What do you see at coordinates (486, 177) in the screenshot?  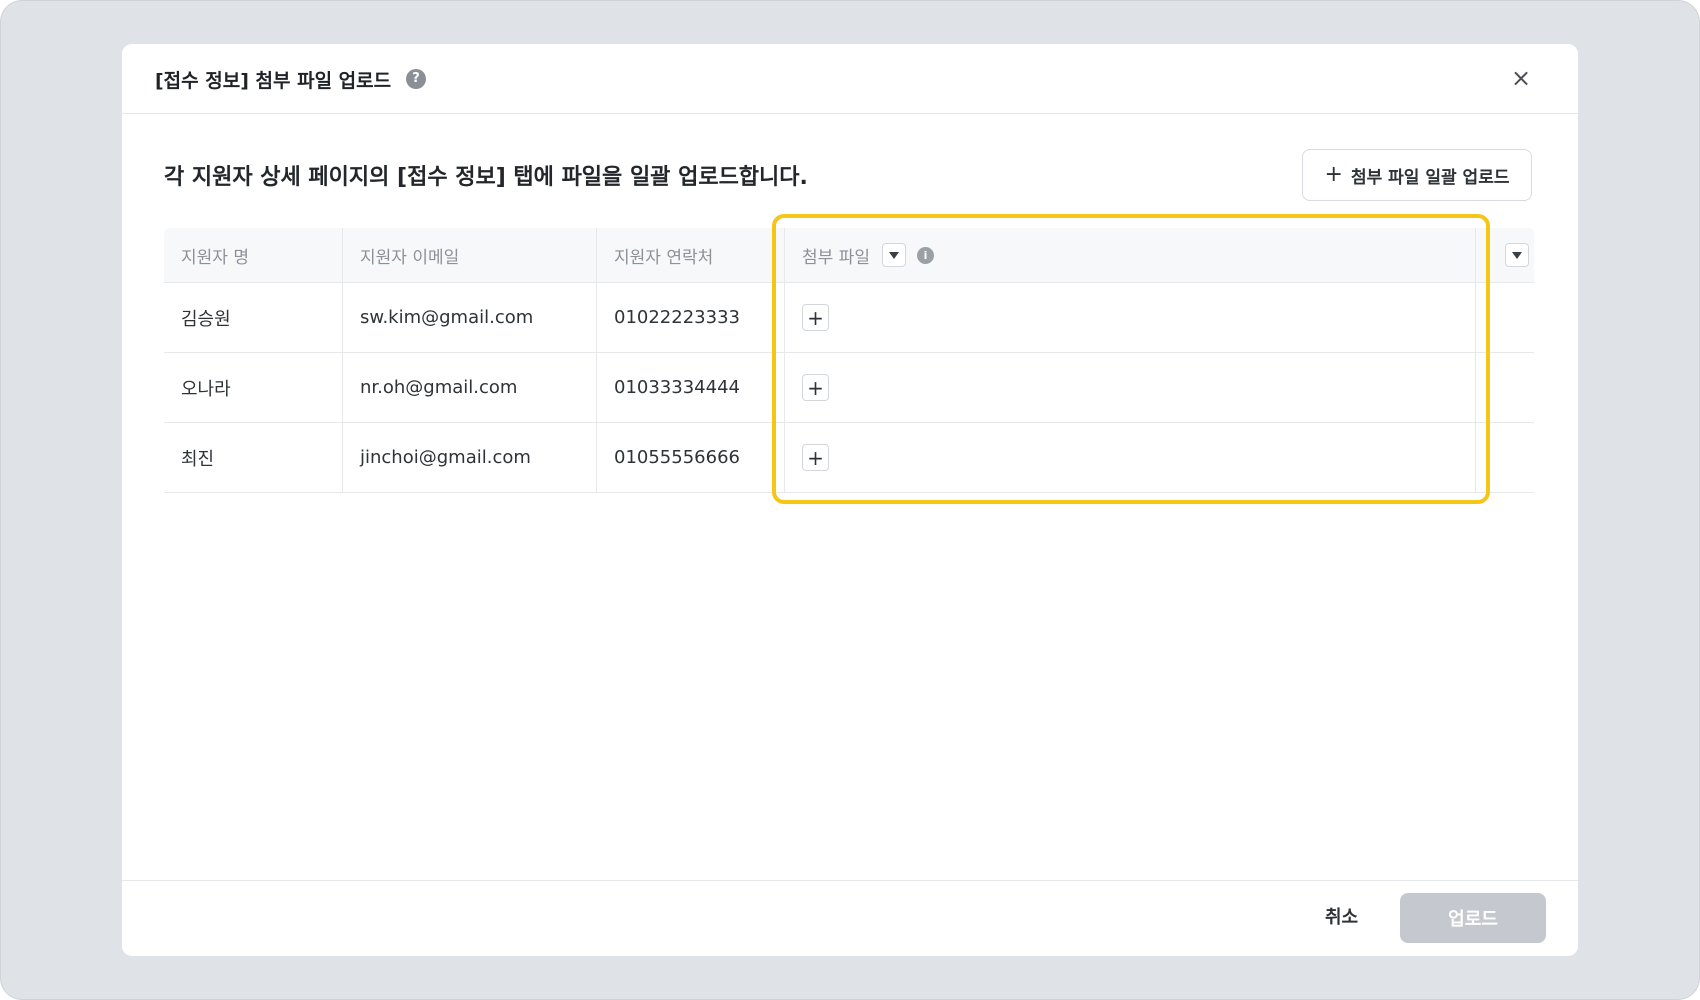 I see `description-text: 각 지원자 상세 페이지의 [접수 정보] 탭에 파일을 일괄 업로드합니다.` at bounding box center [486, 177].